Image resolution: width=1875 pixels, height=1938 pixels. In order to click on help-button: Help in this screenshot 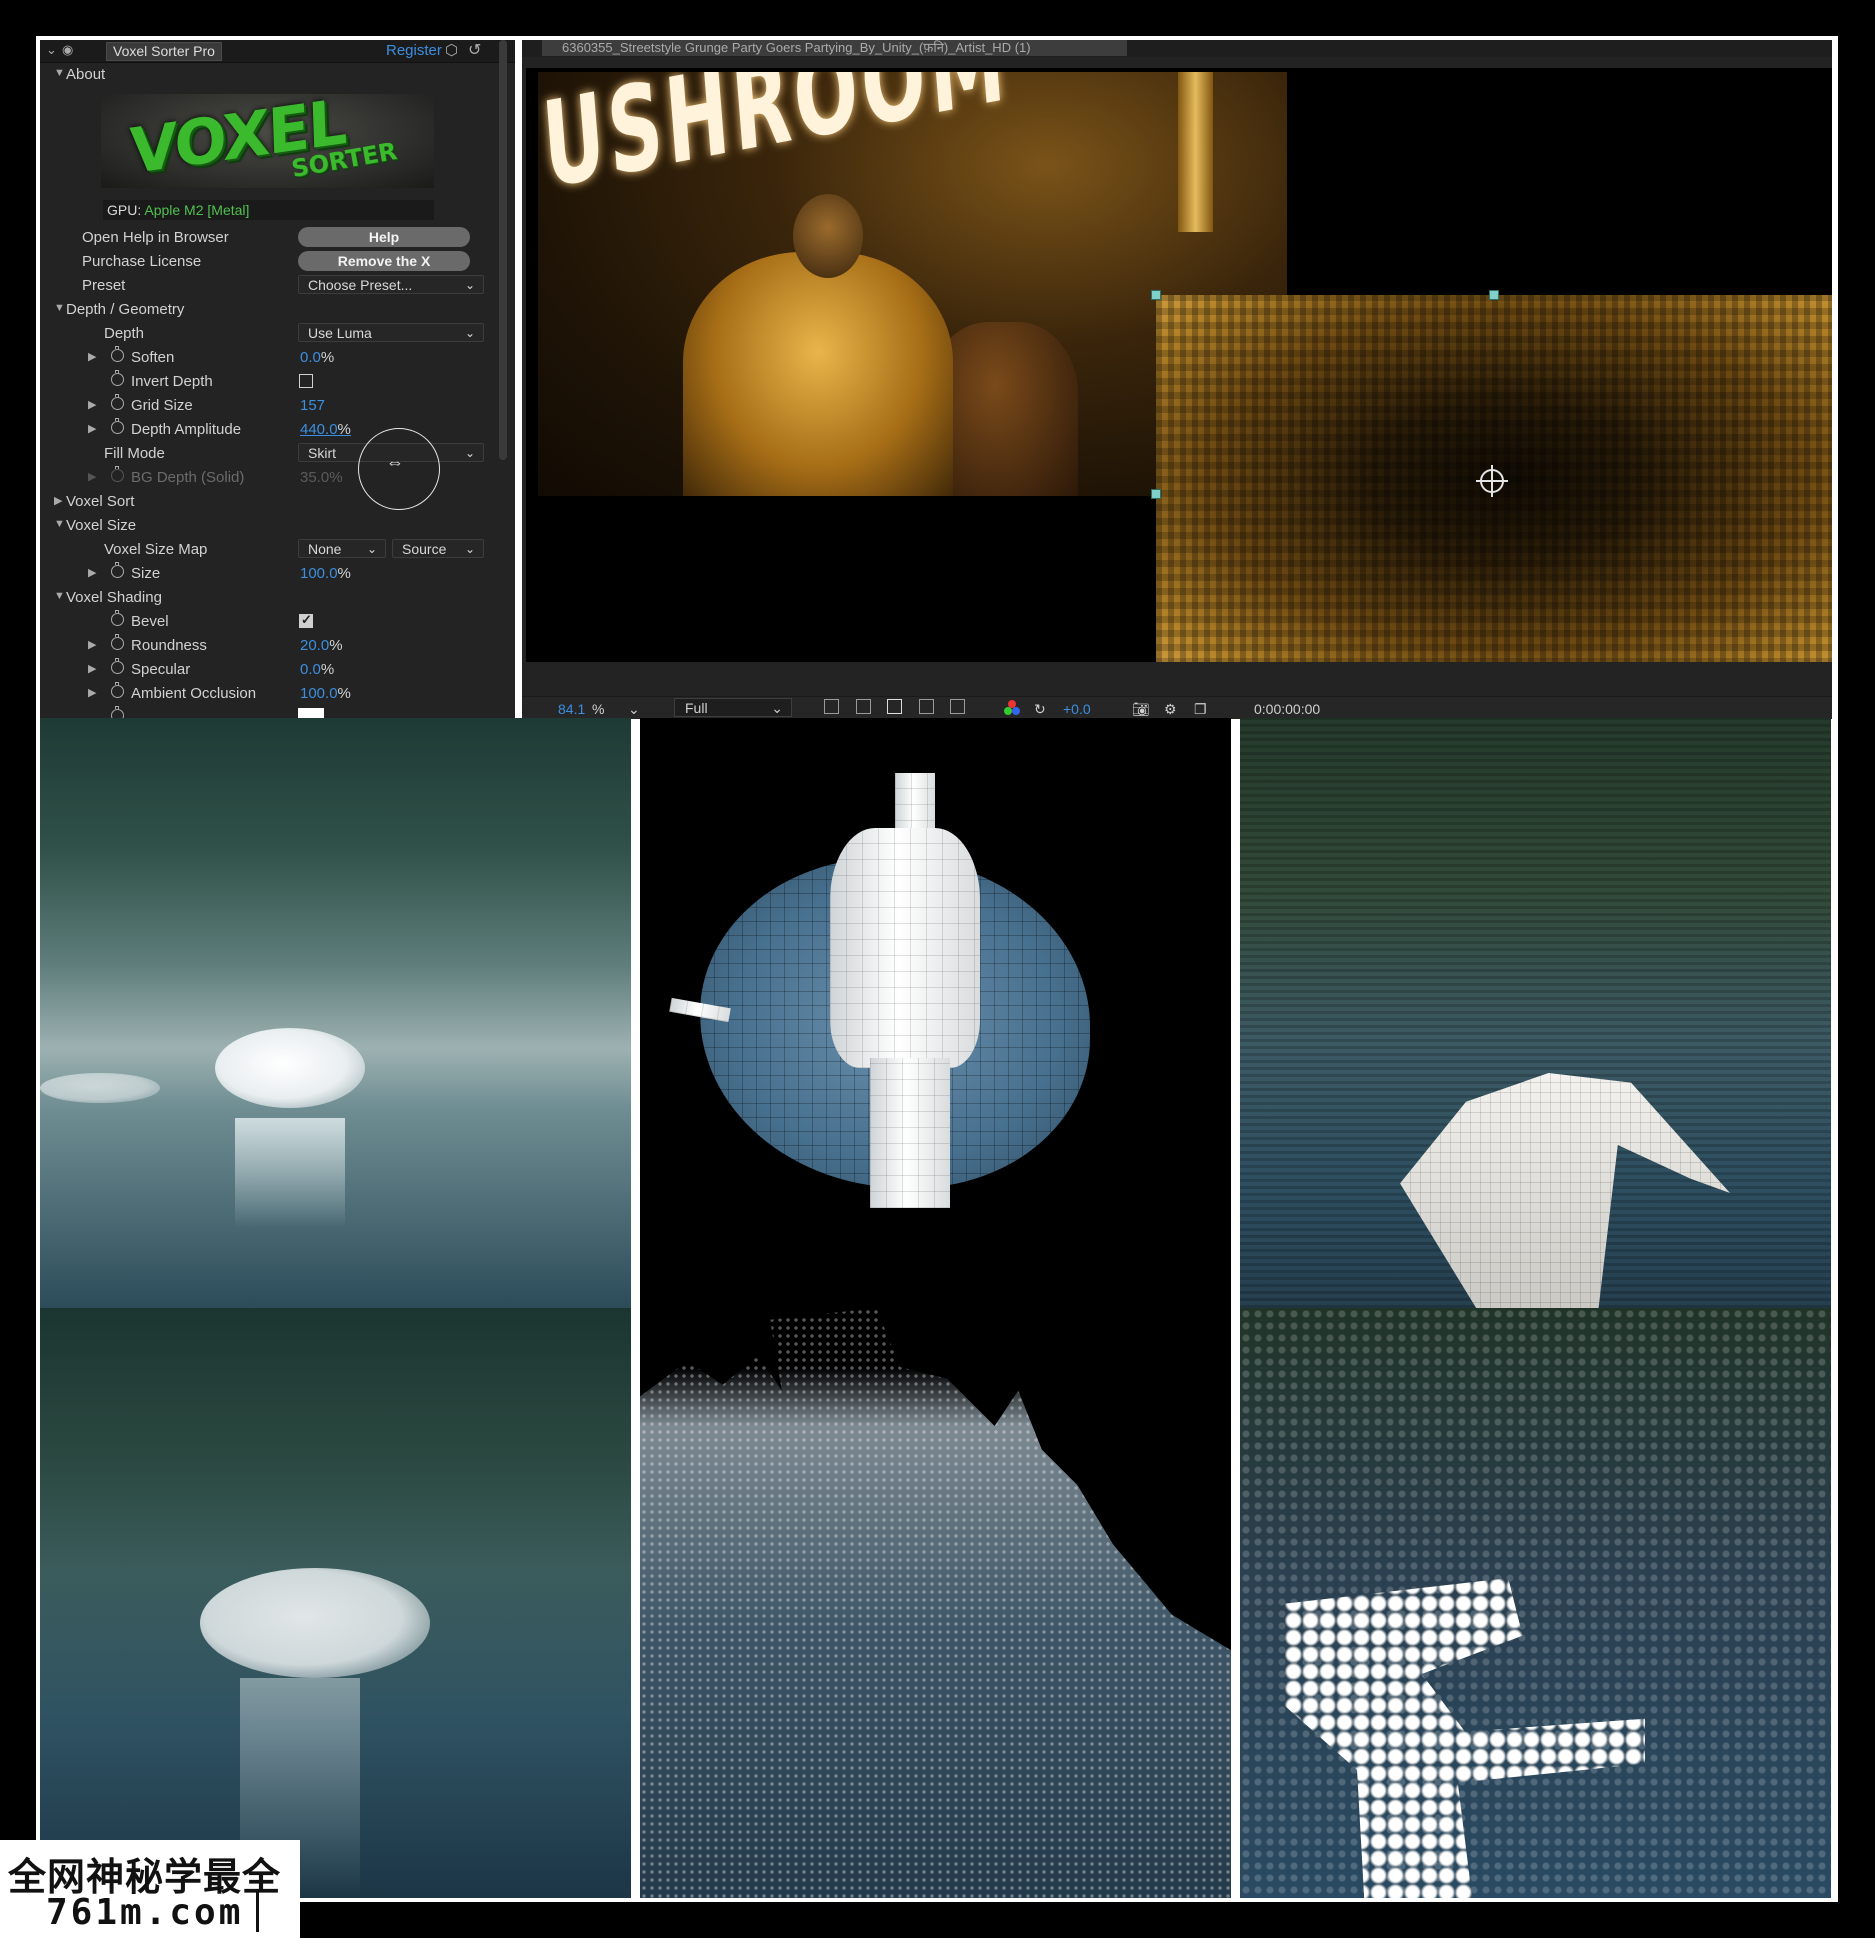, I will do `click(384, 237)`.